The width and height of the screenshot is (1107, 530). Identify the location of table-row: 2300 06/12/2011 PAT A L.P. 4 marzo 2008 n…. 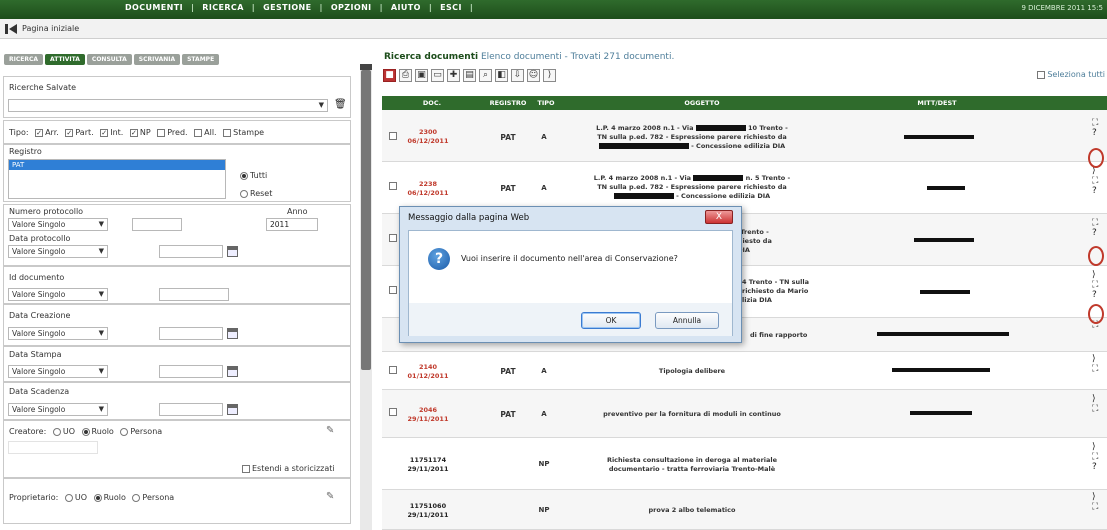
(744, 136).